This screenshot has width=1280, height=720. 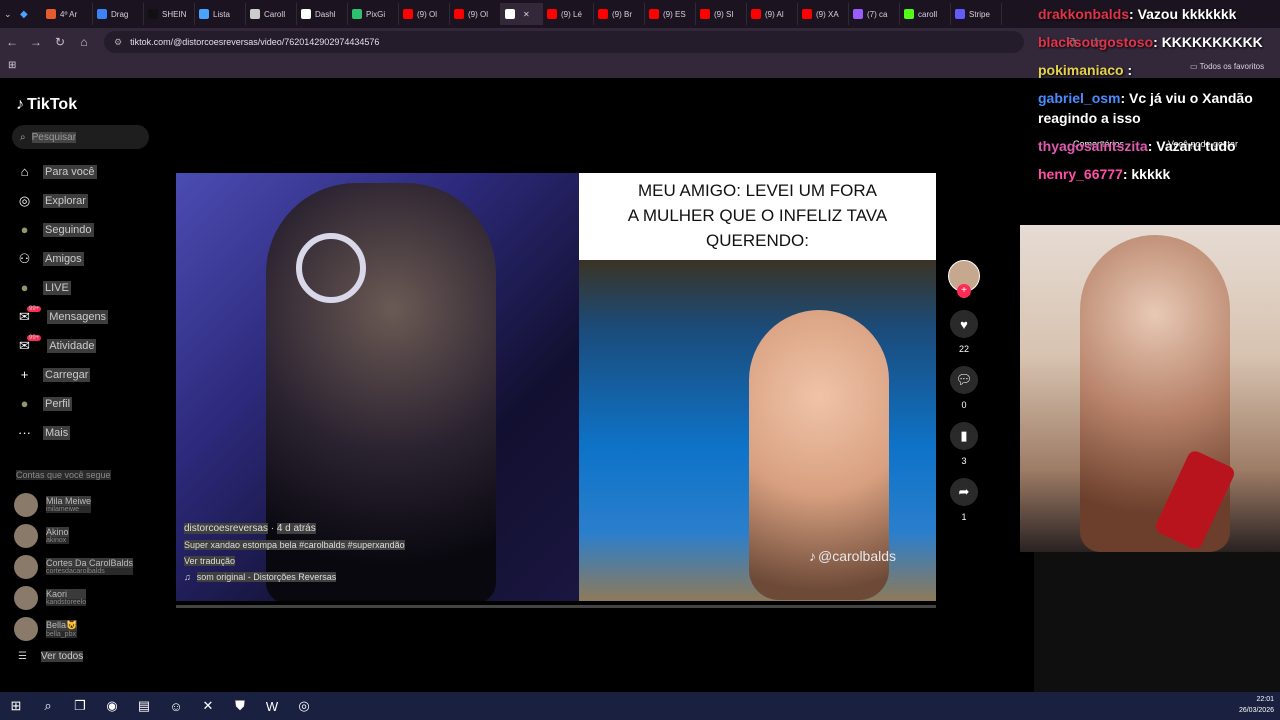 I want to click on browser-tab: ✕, so click(x=522, y=14).